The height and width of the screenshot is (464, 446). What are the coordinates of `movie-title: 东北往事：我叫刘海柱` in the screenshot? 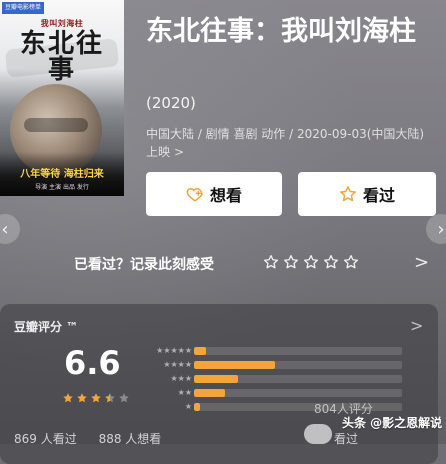 It's located at (281, 31).